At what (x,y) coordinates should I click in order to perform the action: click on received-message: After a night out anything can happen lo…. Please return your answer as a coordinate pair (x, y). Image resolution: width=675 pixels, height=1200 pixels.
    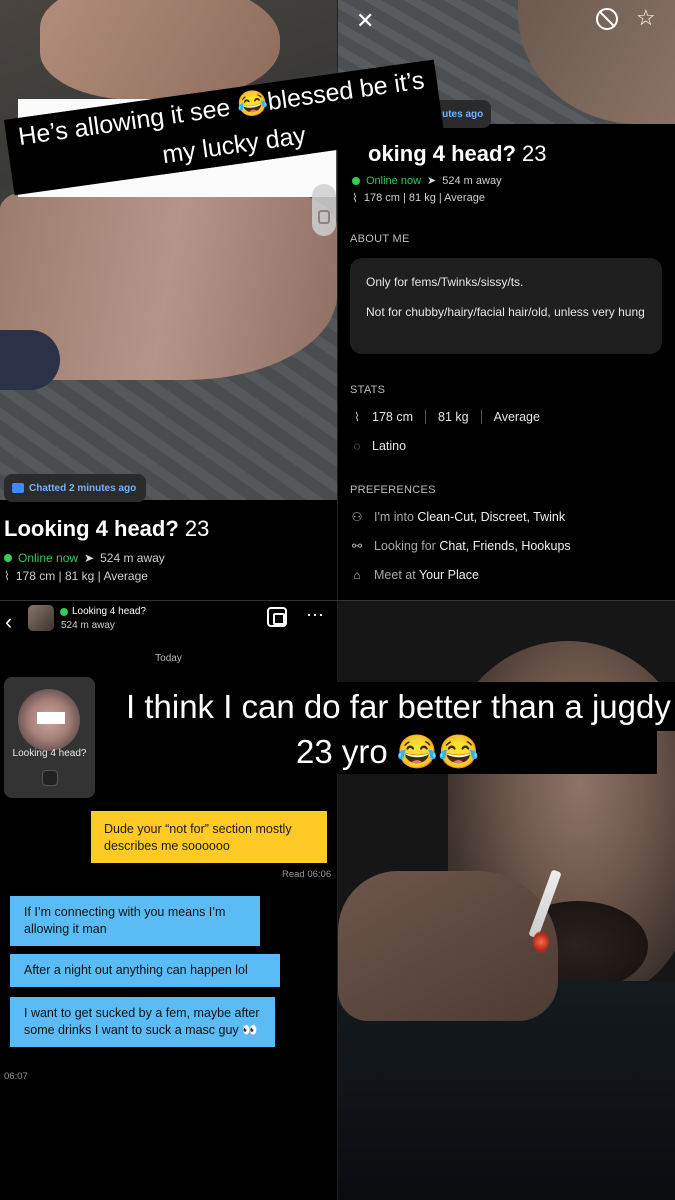
    Looking at the image, I should click on (145, 970).